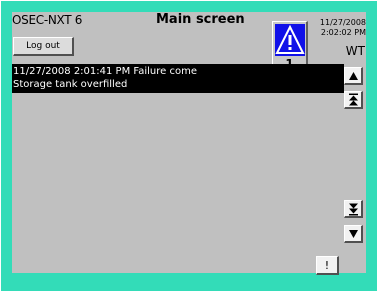 Image resolution: width=378 pixels, height=292 pixels. I want to click on logout-button: Log out, so click(43, 46).